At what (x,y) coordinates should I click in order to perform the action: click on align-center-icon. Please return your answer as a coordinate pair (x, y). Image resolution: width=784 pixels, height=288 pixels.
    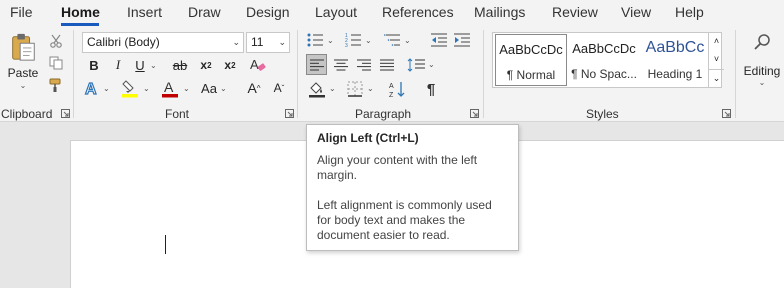
    Looking at the image, I should click on (340, 64).